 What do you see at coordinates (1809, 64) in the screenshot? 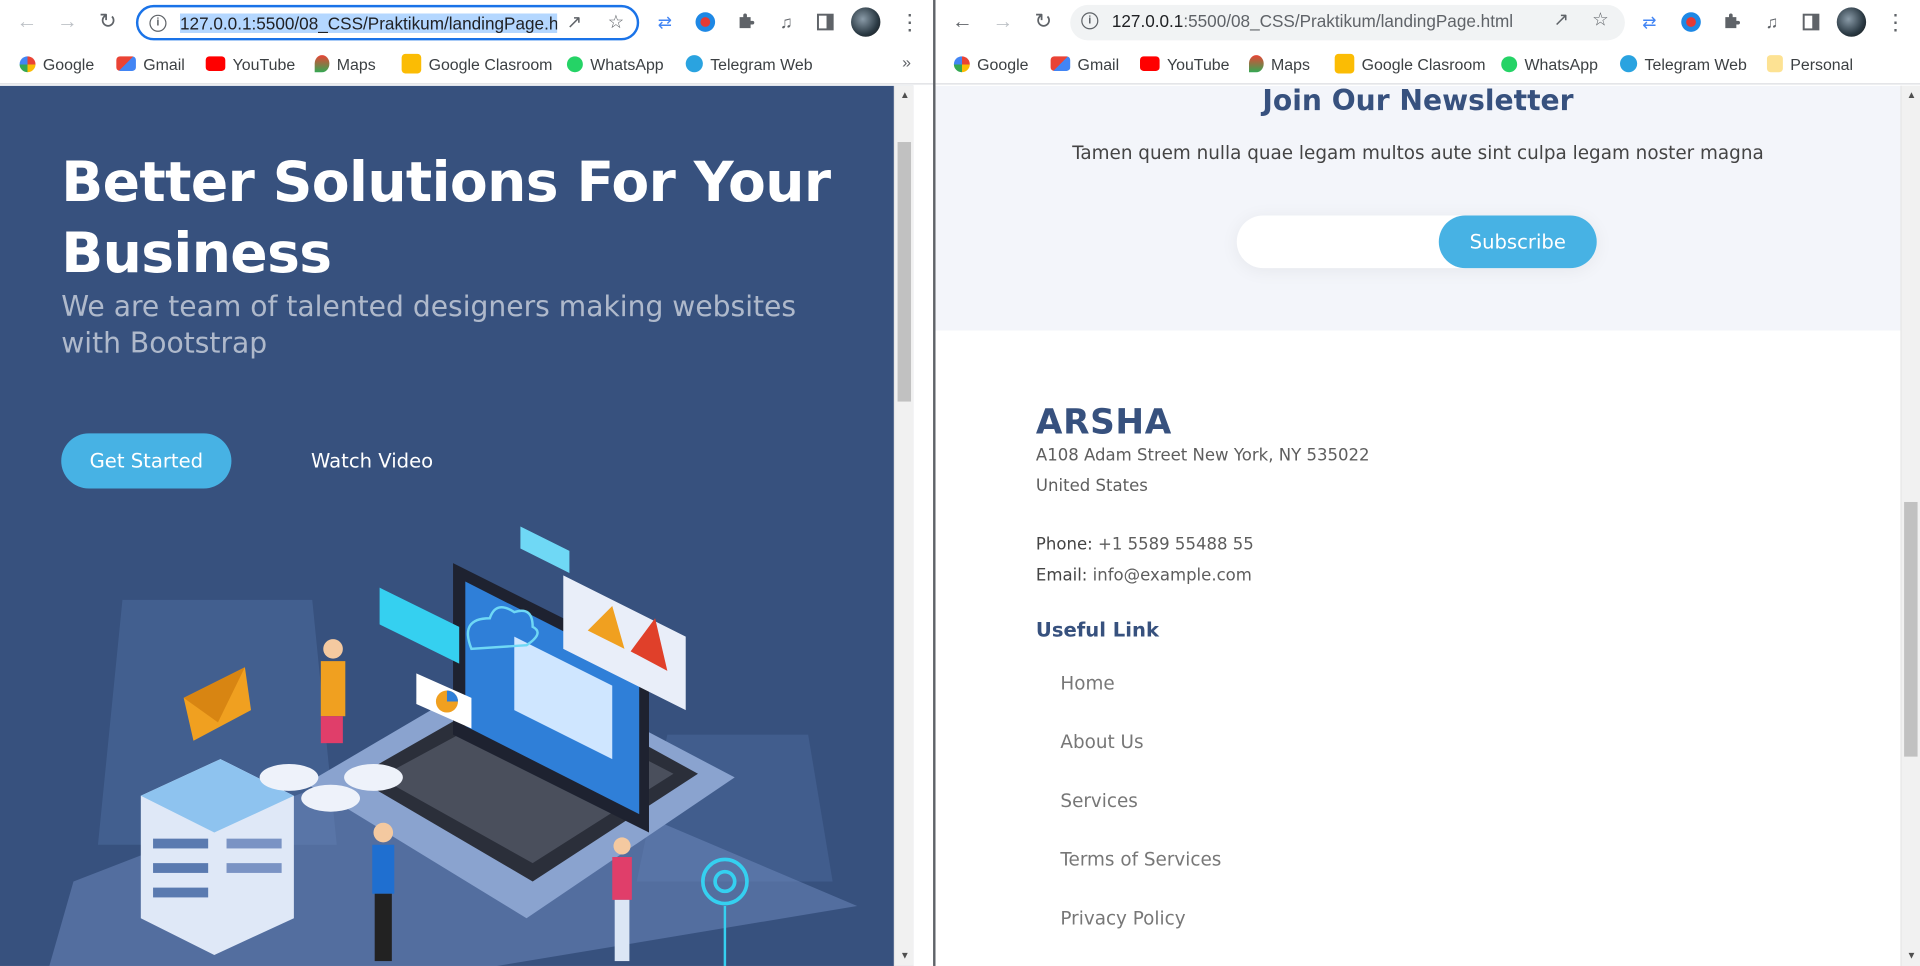
I see `bookmark-folder-personal: Personal` at bounding box center [1809, 64].